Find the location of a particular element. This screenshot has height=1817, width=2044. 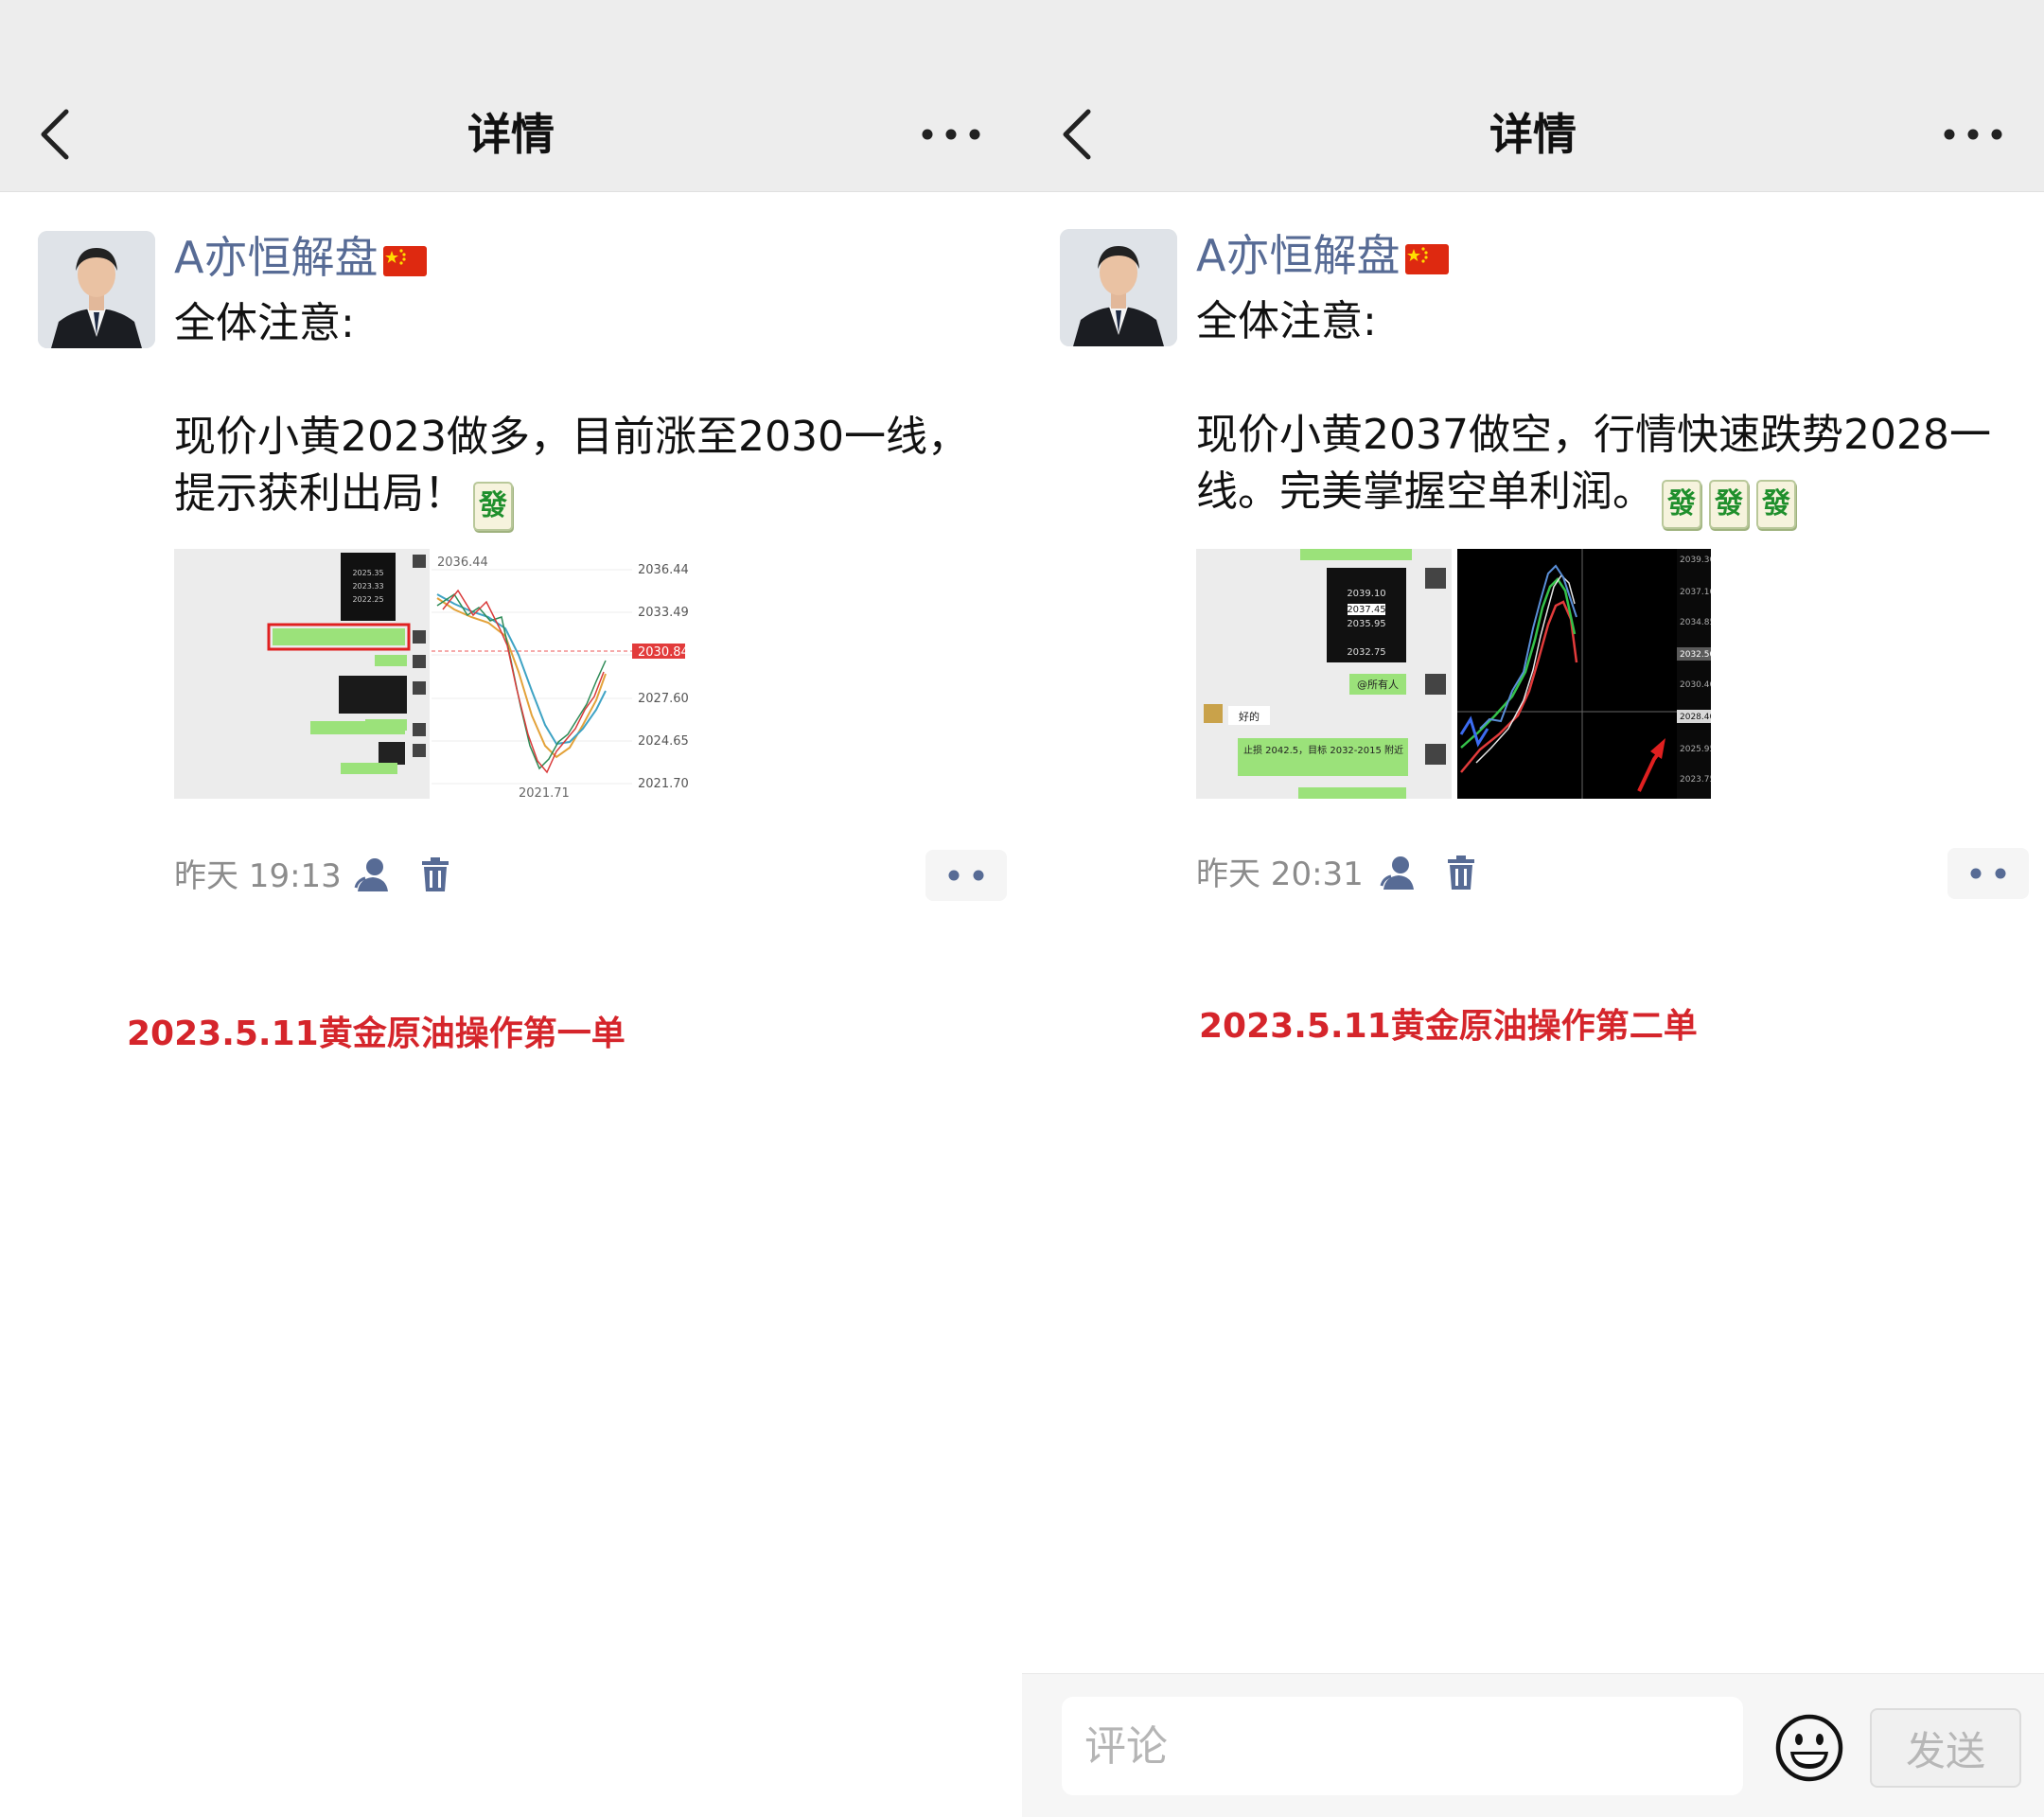

price-tick: 2025.95 is located at coordinates (1695, 749).